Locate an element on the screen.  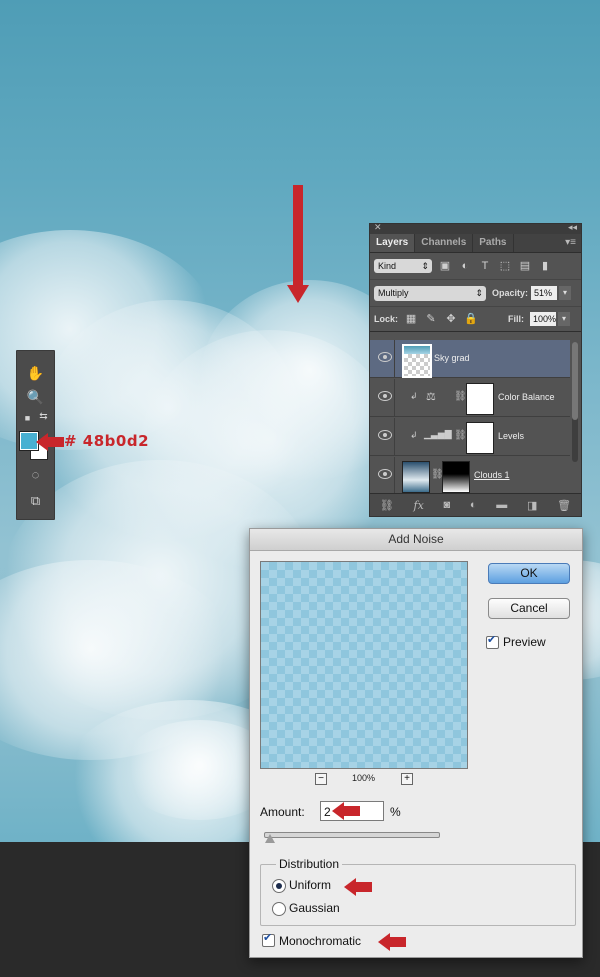
layer-style-fx-icon: fx is located at coordinates (419, 505).